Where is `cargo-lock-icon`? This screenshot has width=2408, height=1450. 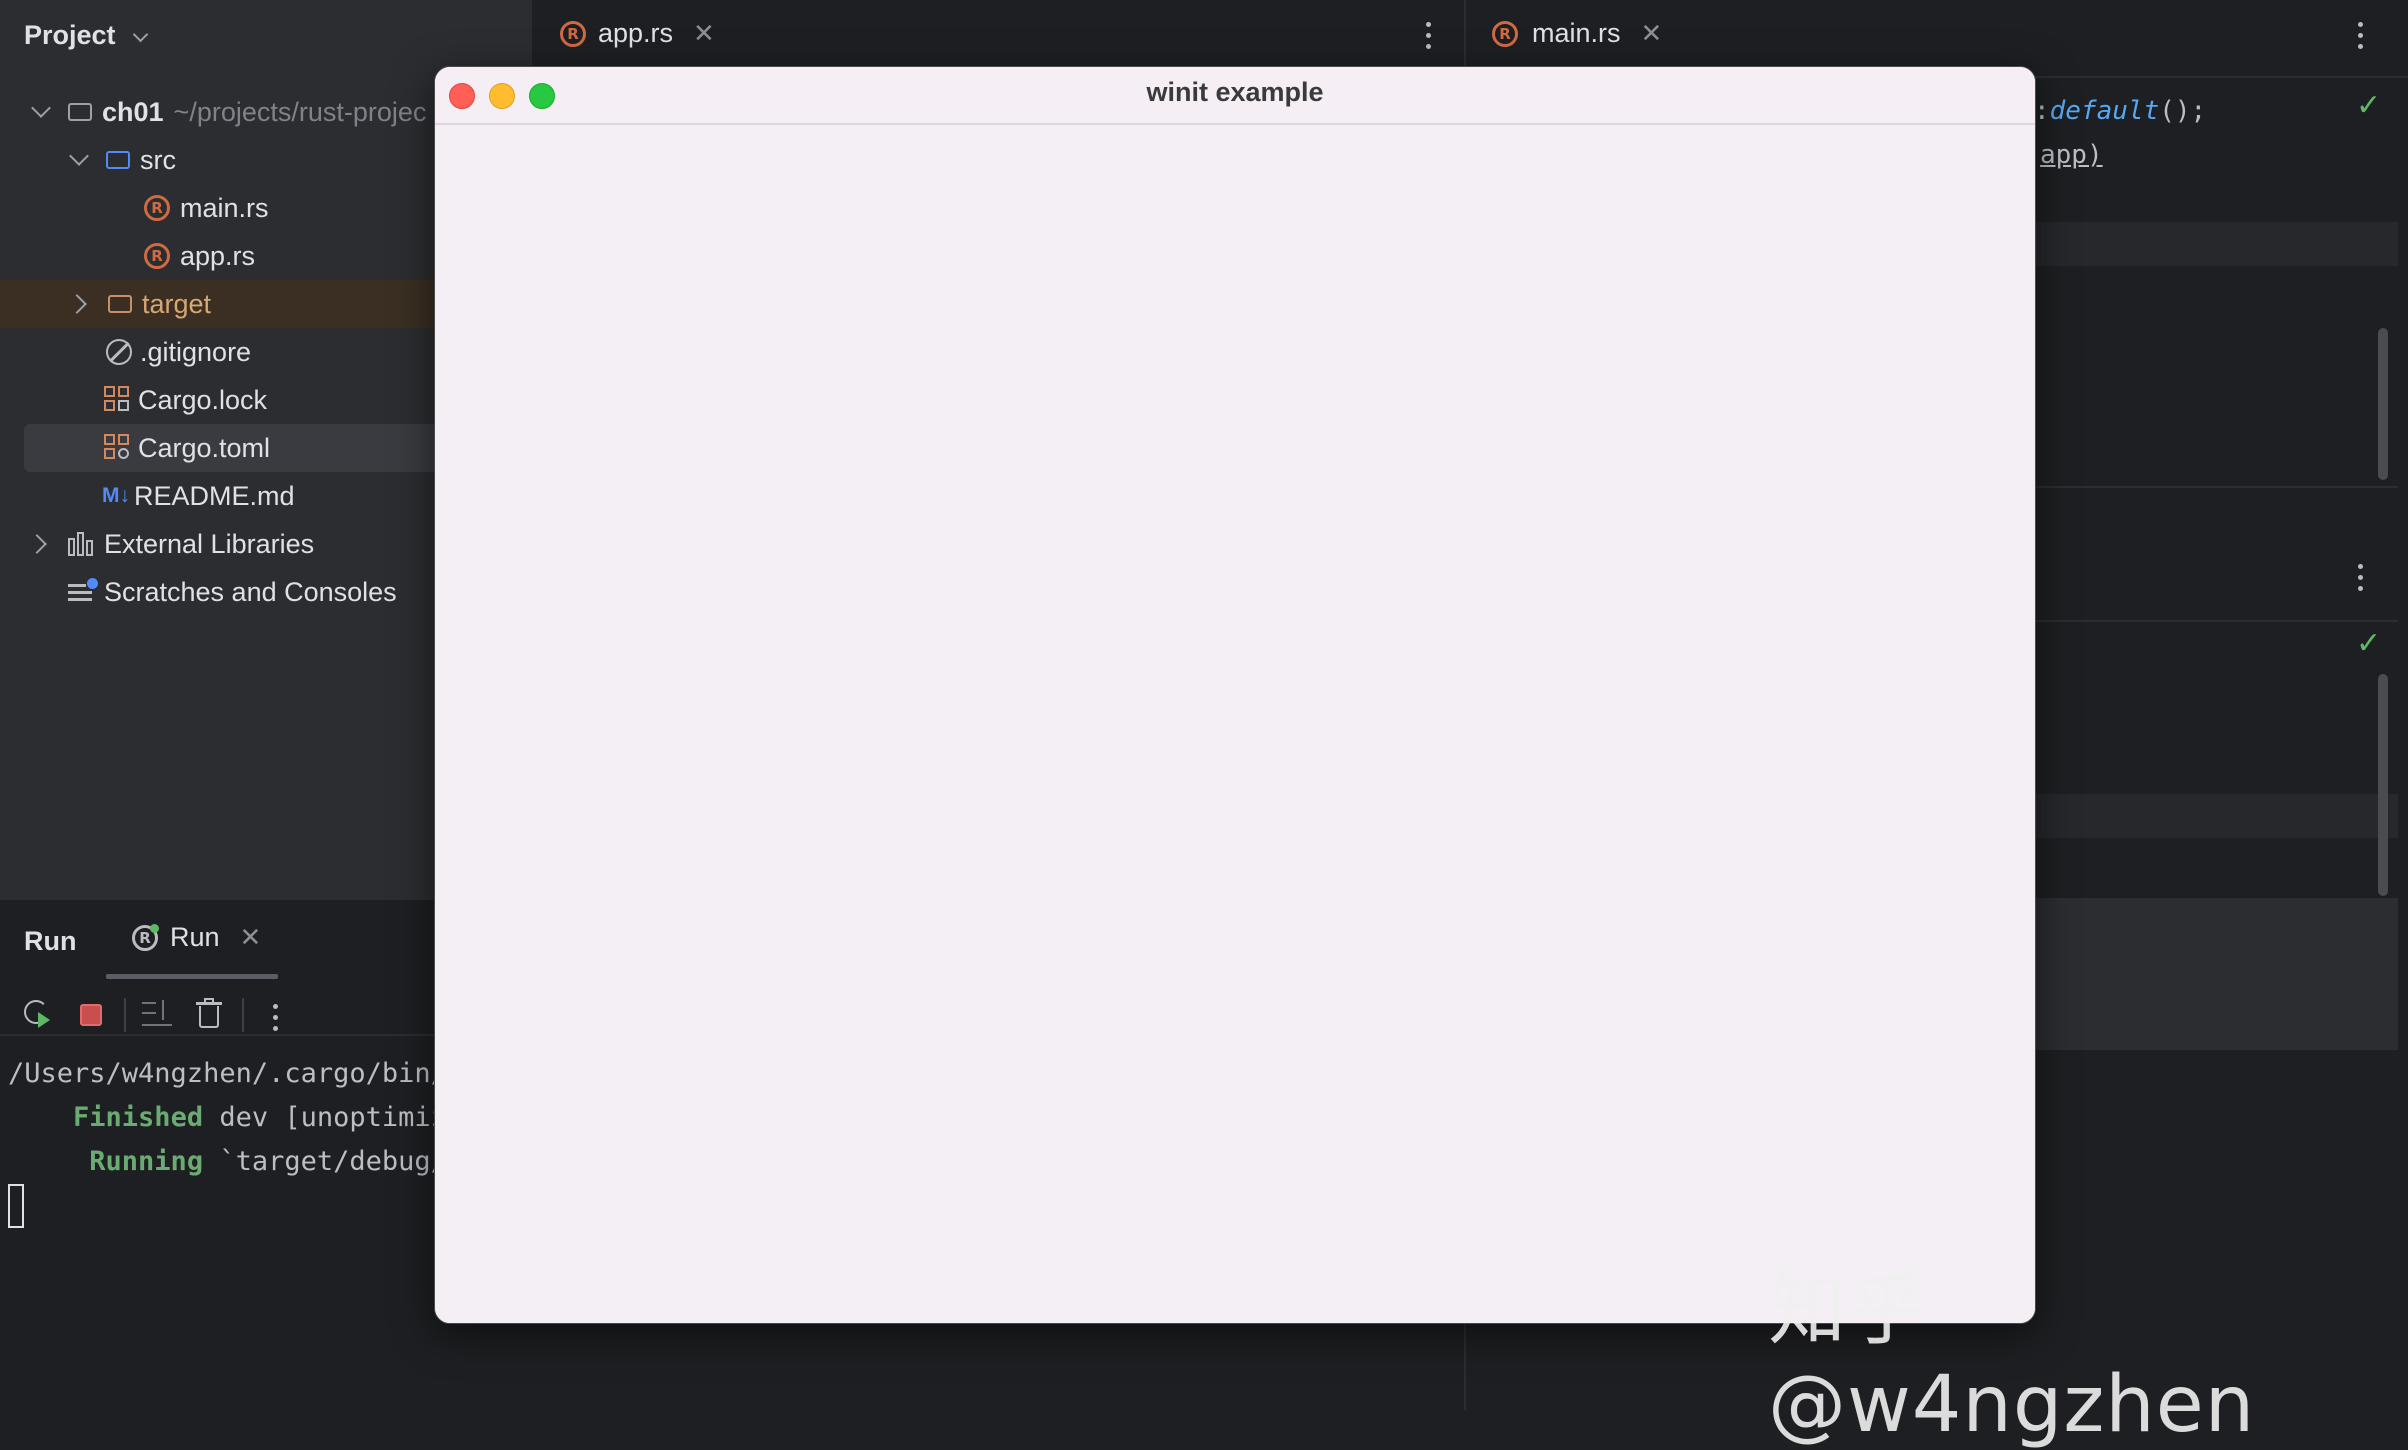
cargo-lock-icon is located at coordinates (118, 400).